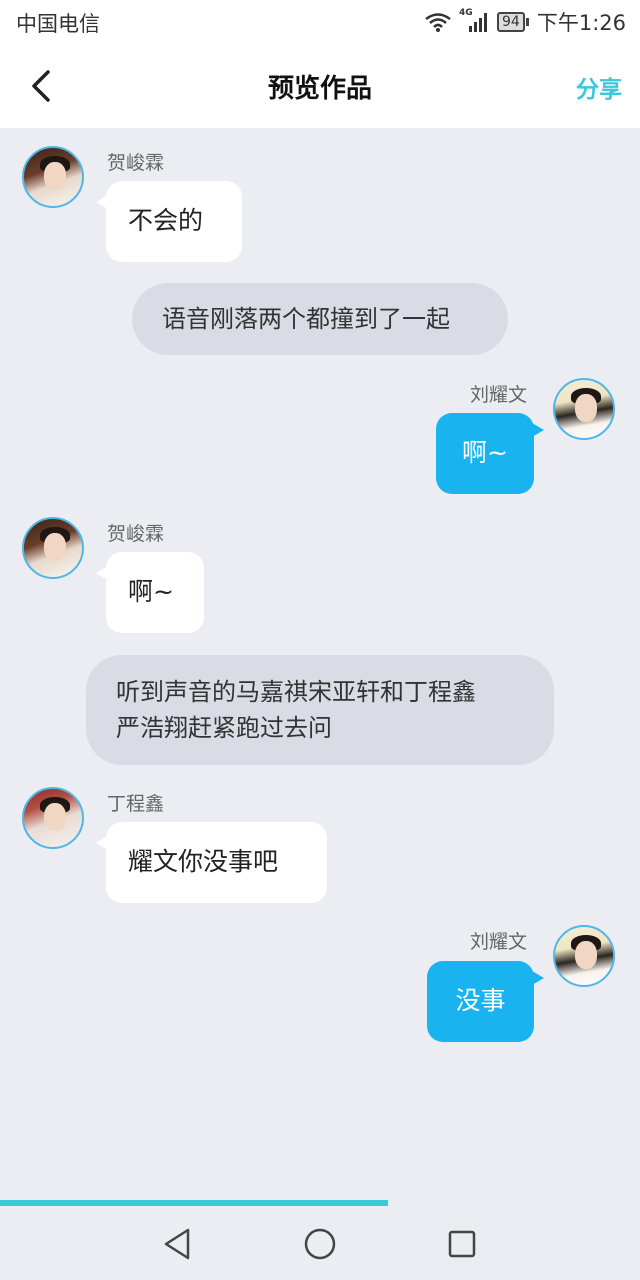 This screenshot has width=640, height=1280. What do you see at coordinates (319, 89) in the screenshot?
I see `page-title: 预览作品` at bounding box center [319, 89].